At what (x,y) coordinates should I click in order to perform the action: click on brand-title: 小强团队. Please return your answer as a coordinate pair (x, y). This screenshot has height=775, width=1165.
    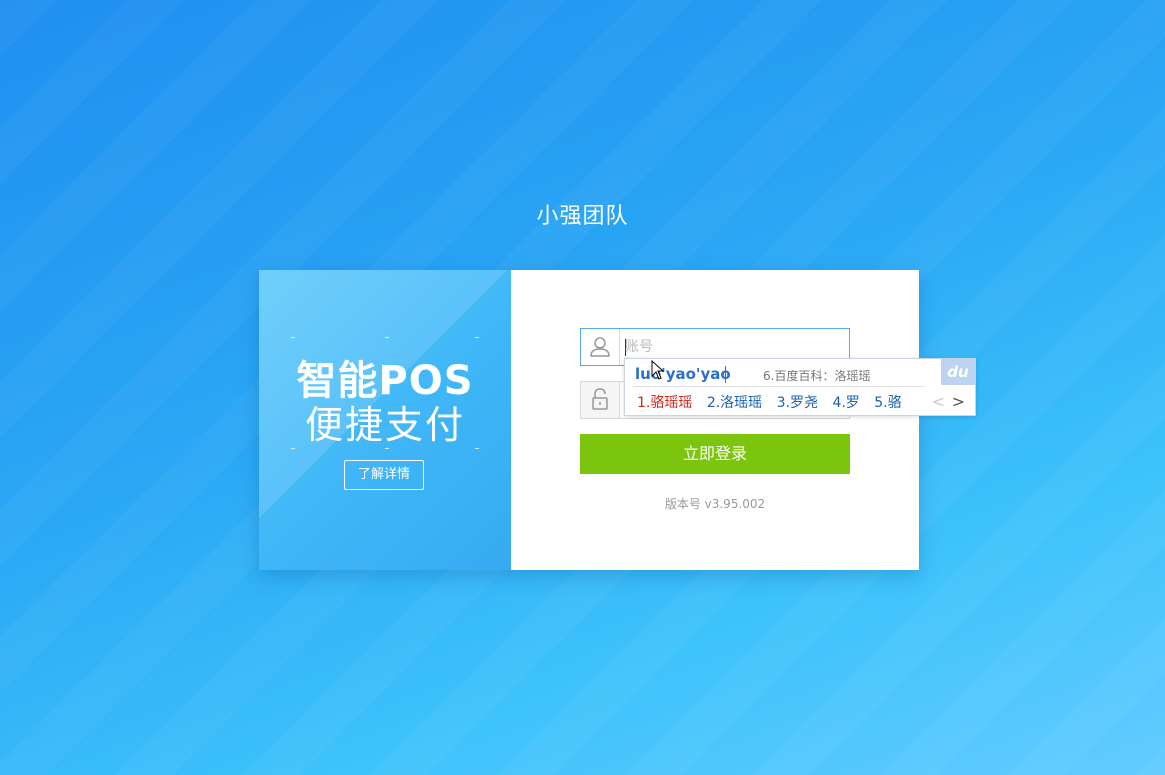
    Looking at the image, I should click on (582, 216).